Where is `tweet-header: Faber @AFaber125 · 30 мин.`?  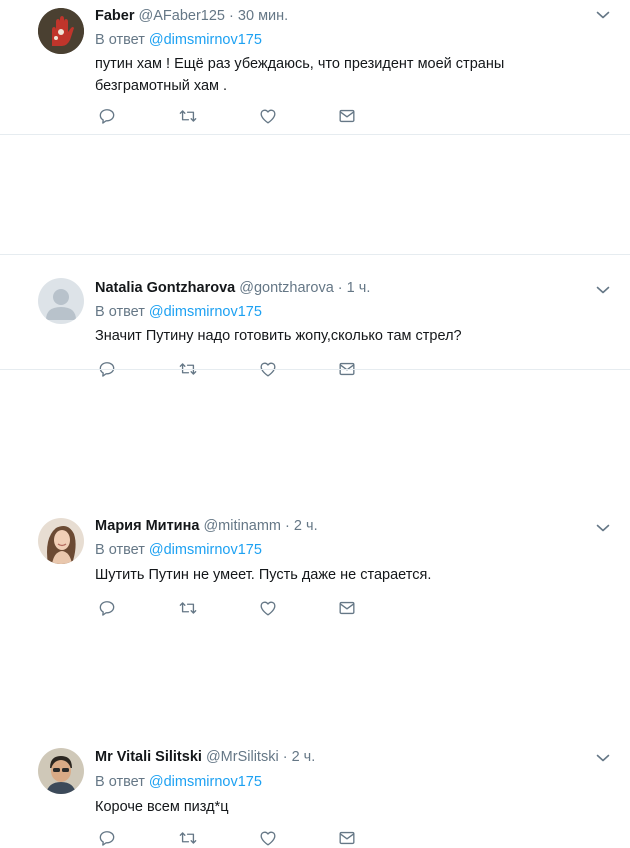
tweet-header: Faber @AFaber125 · 30 мин. is located at coordinates (191, 16).